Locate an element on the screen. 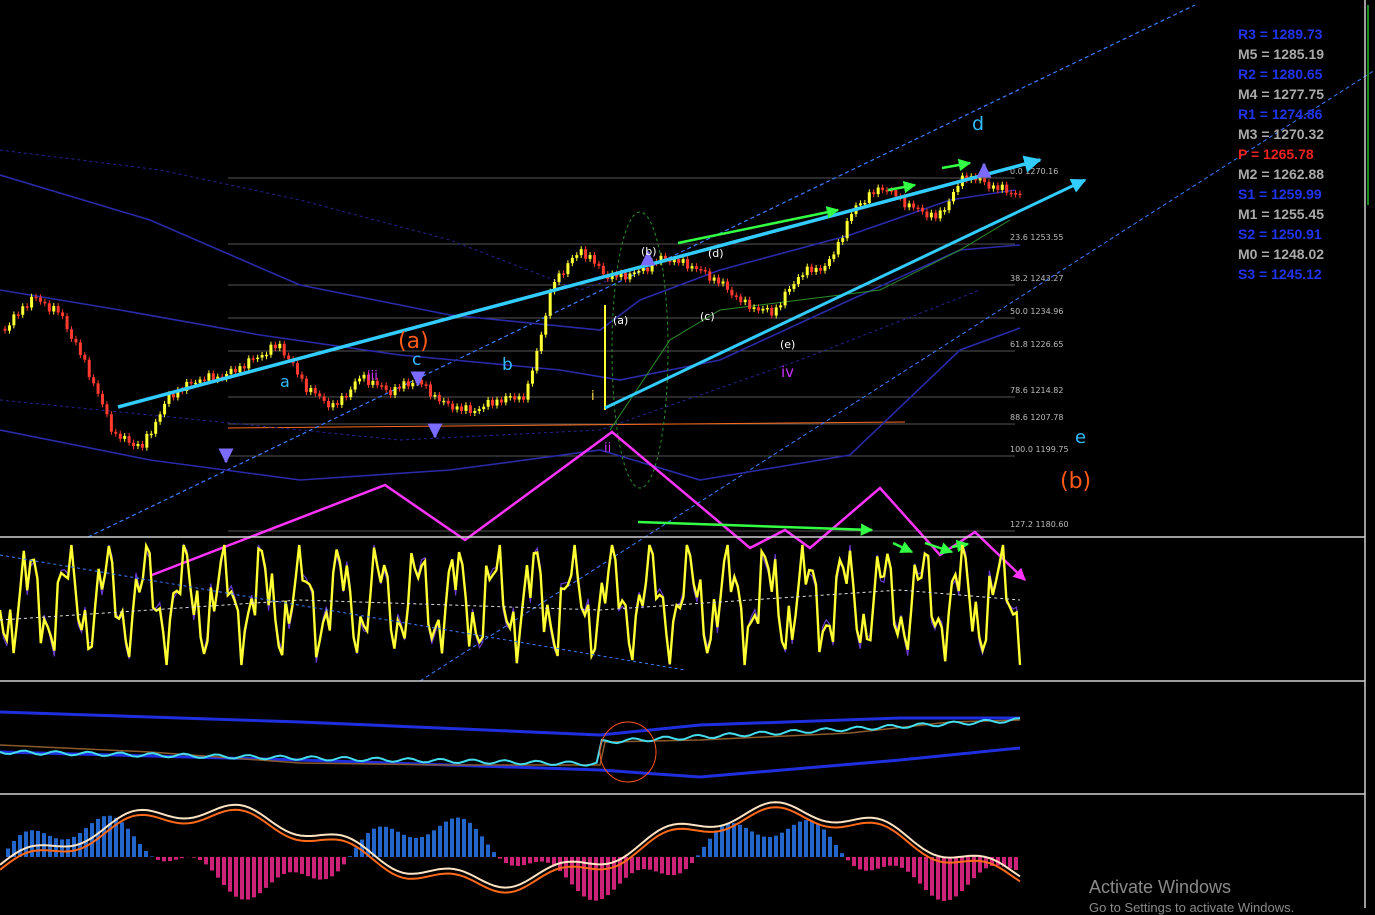  wave-label-1: (b) is located at coordinates (1075, 481).